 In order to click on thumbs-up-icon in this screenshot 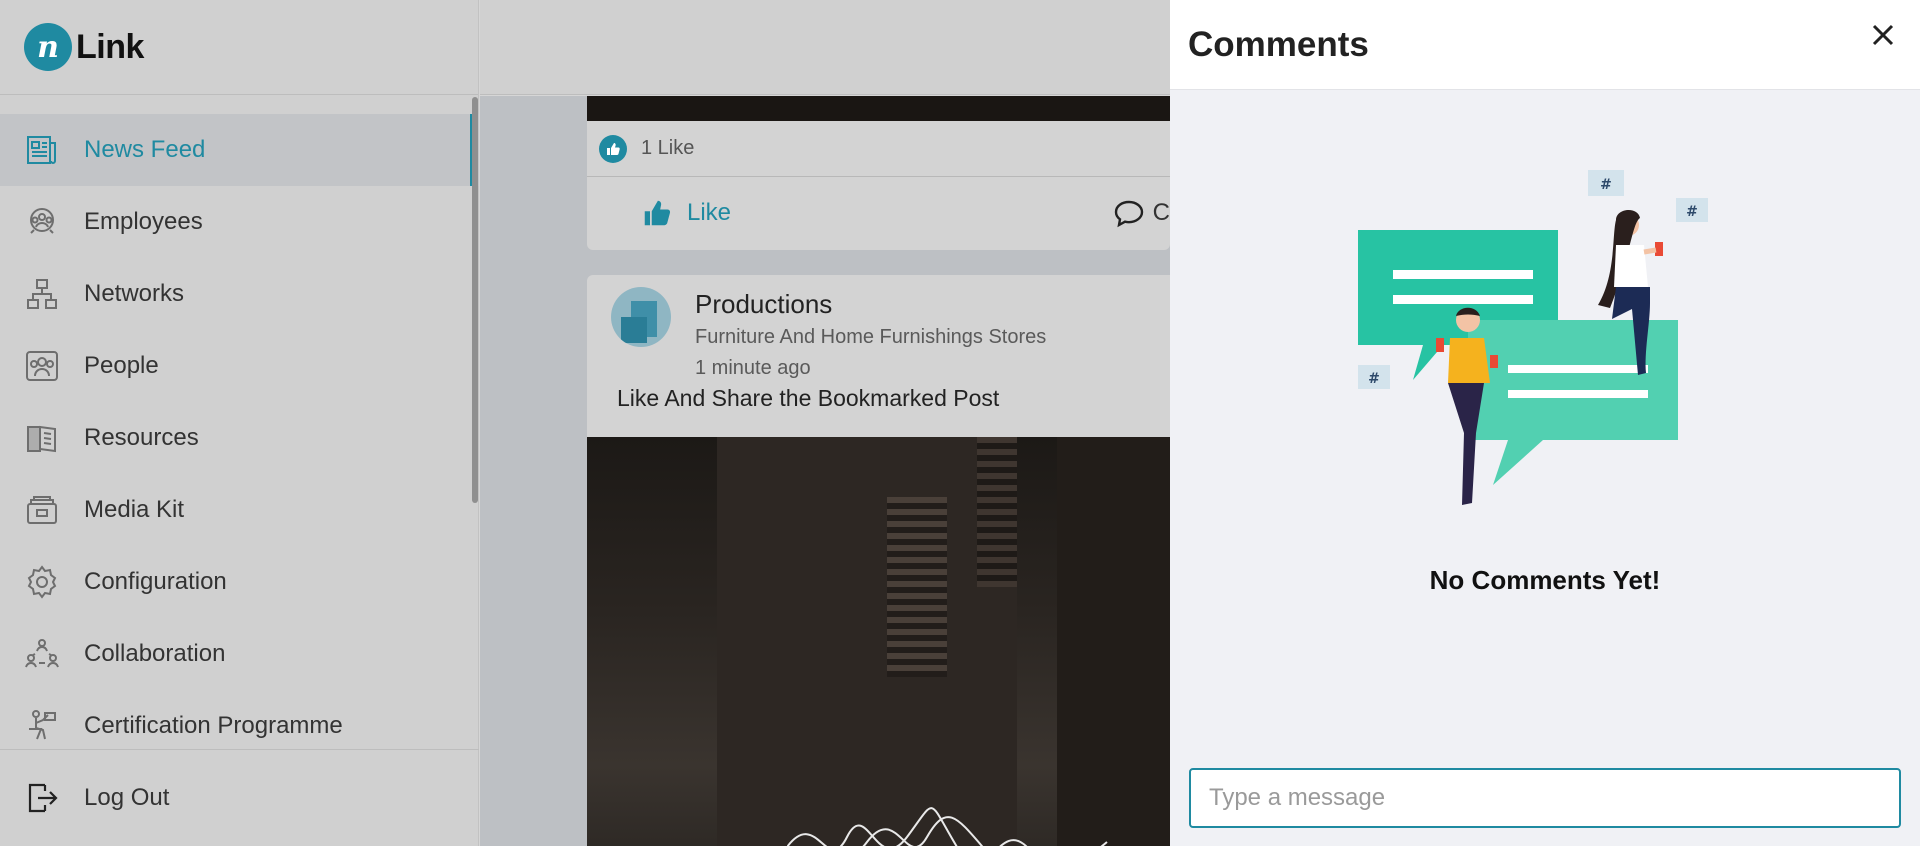, I will do `click(657, 213)`.